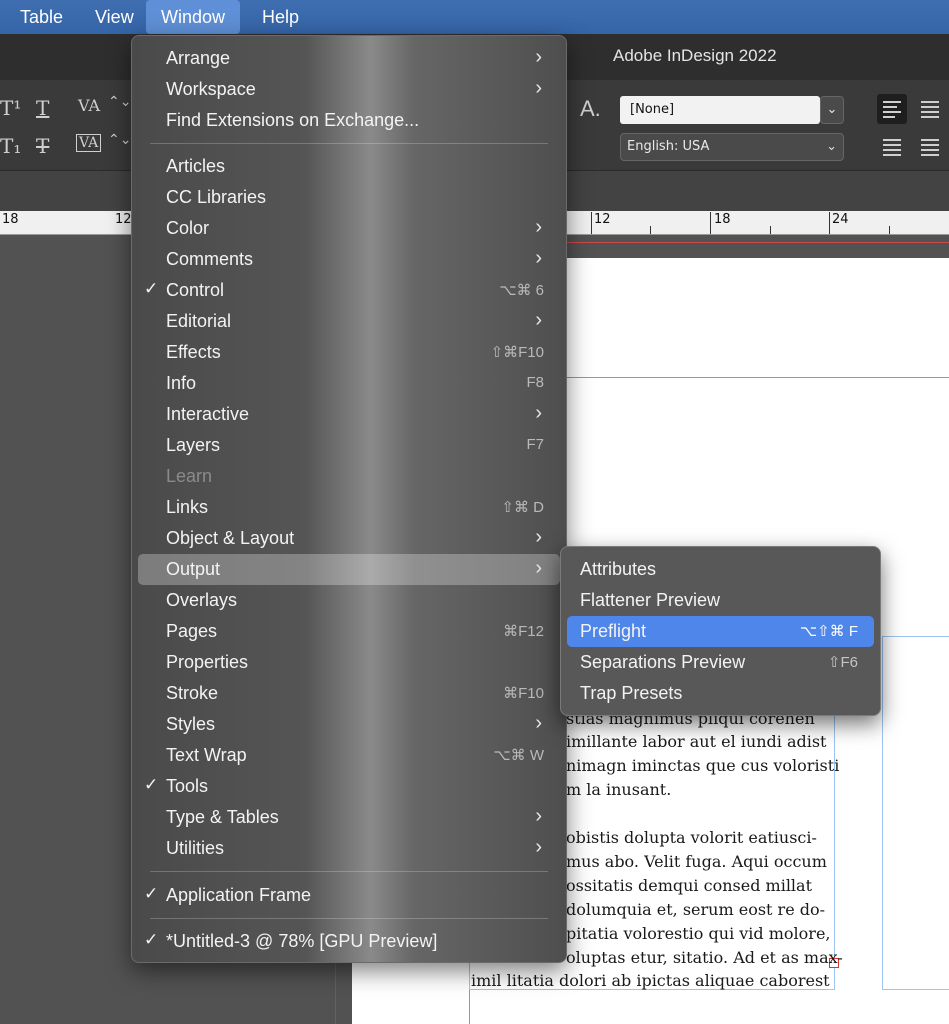 This screenshot has width=949, height=1024. Describe the element at coordinates (703, 765) in the screenshot. I see `body-text-line: nimagn iminctas que cus voloristi` at that location.